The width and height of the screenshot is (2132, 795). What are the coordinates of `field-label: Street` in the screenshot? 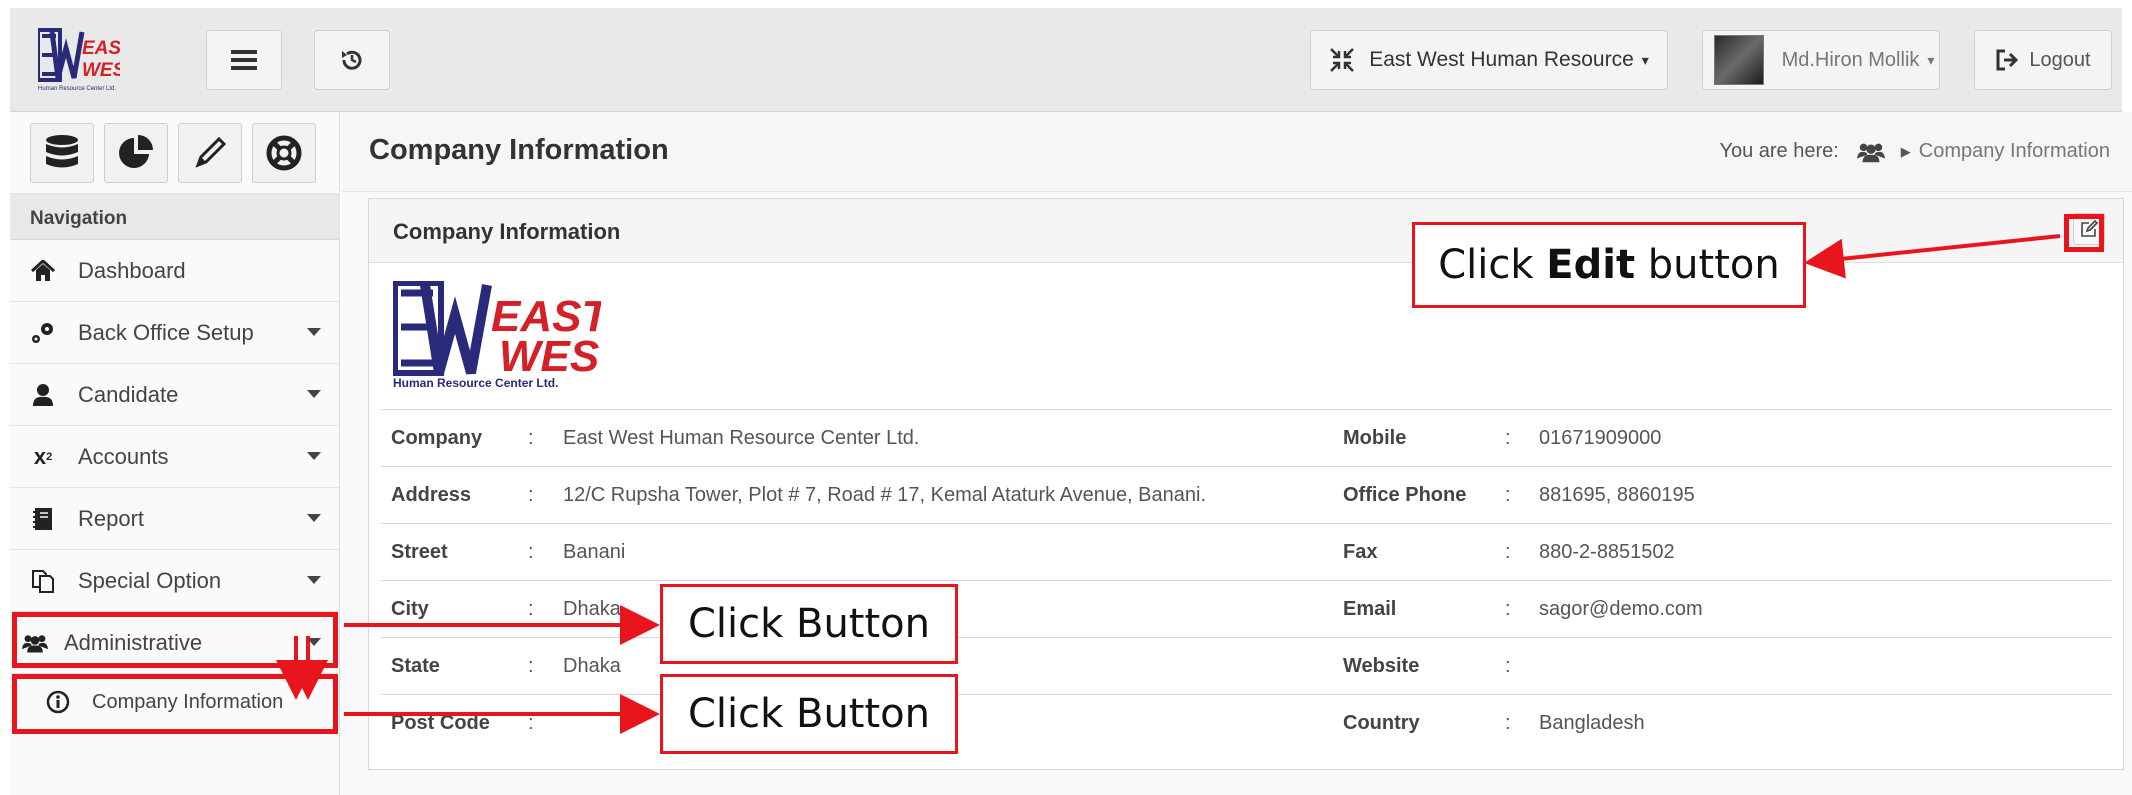 It's located at (419, 552).